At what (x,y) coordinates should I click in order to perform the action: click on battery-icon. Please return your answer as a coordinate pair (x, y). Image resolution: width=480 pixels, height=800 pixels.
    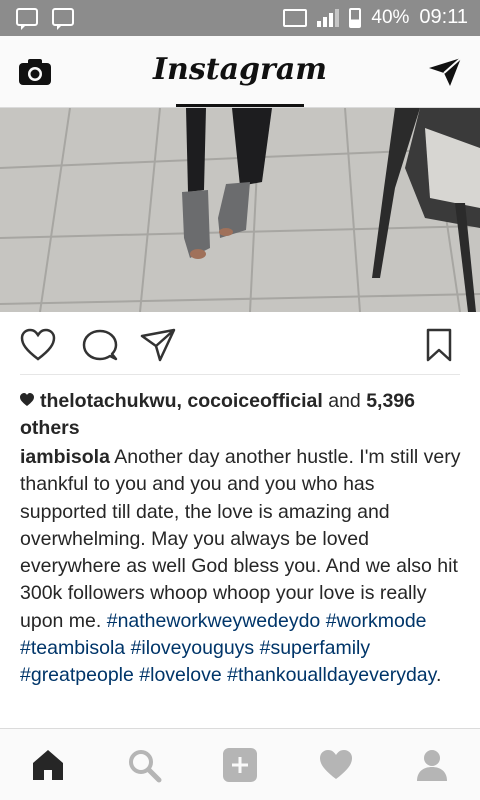
    Looking at the image, I should click on (355, 17).